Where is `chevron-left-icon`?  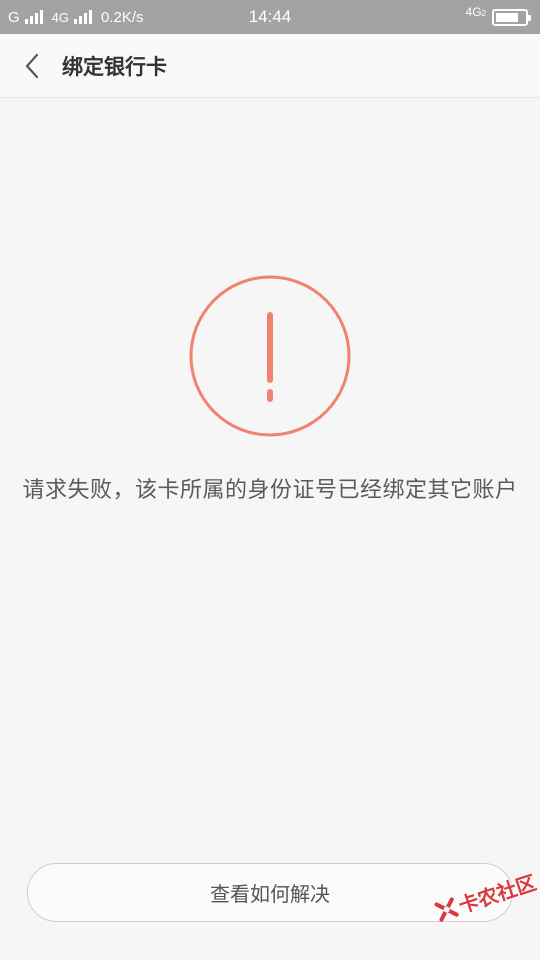 chevron-left-icon is located at coordinates (32, 66).